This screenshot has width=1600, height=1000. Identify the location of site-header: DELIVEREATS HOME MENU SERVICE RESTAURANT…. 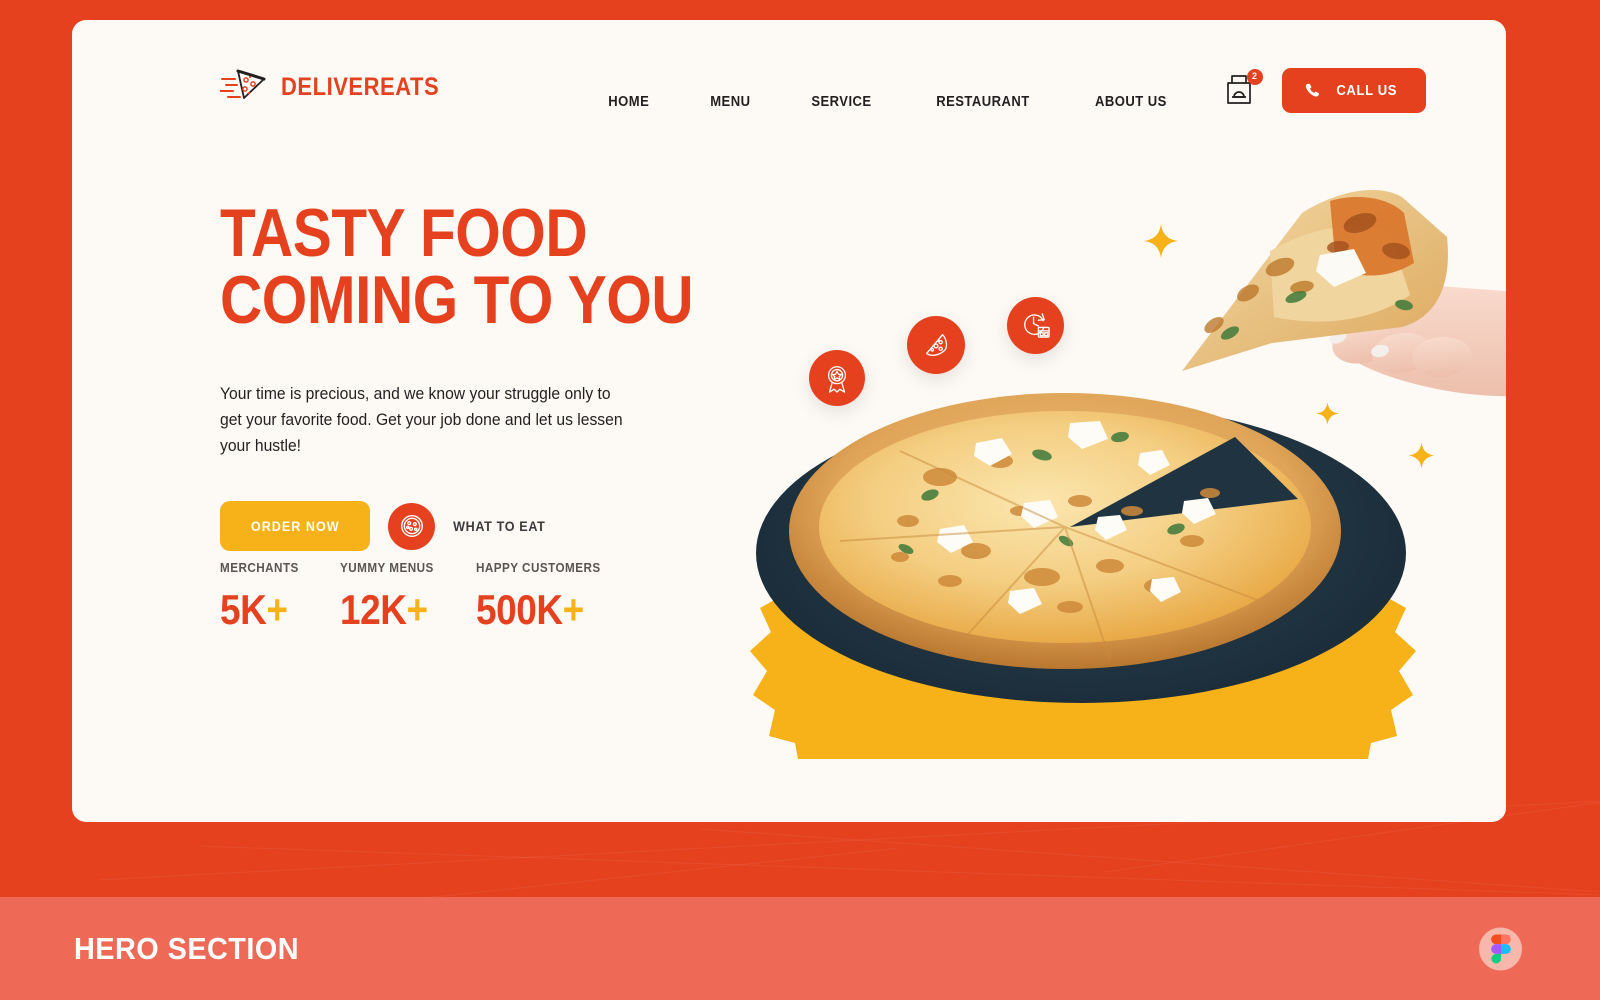
(789, 85).